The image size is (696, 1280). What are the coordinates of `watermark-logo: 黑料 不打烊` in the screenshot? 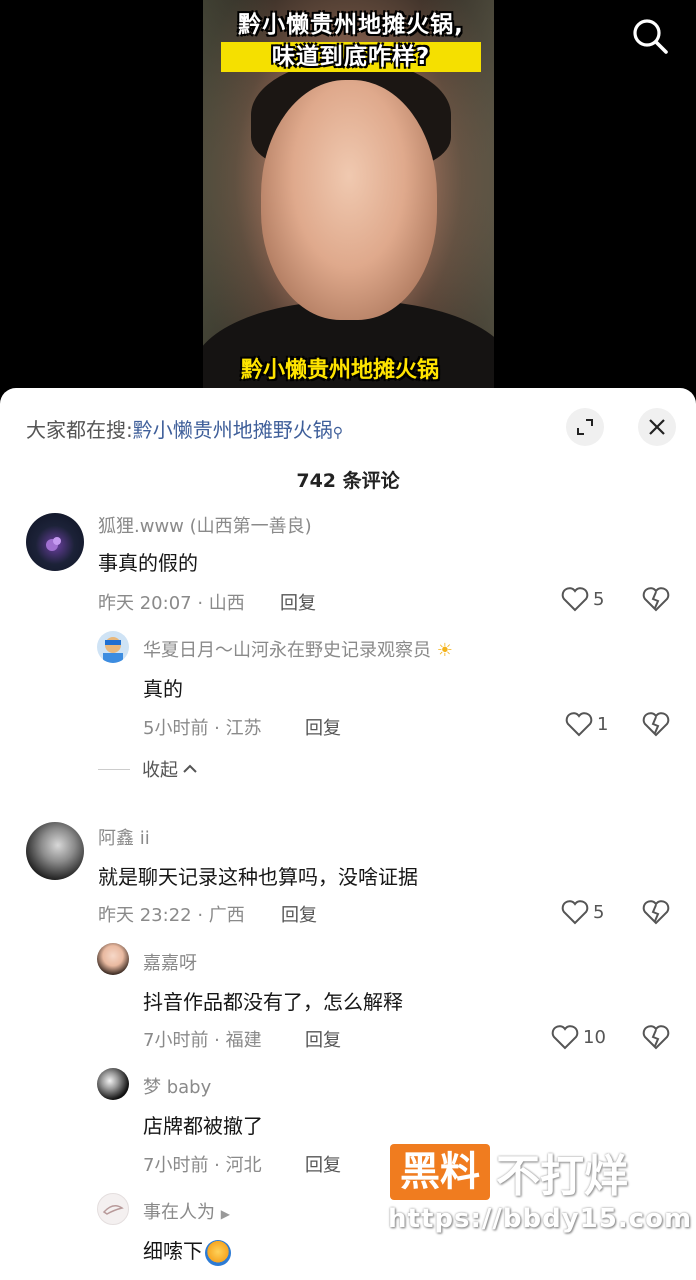 It's located at (509, 1172).